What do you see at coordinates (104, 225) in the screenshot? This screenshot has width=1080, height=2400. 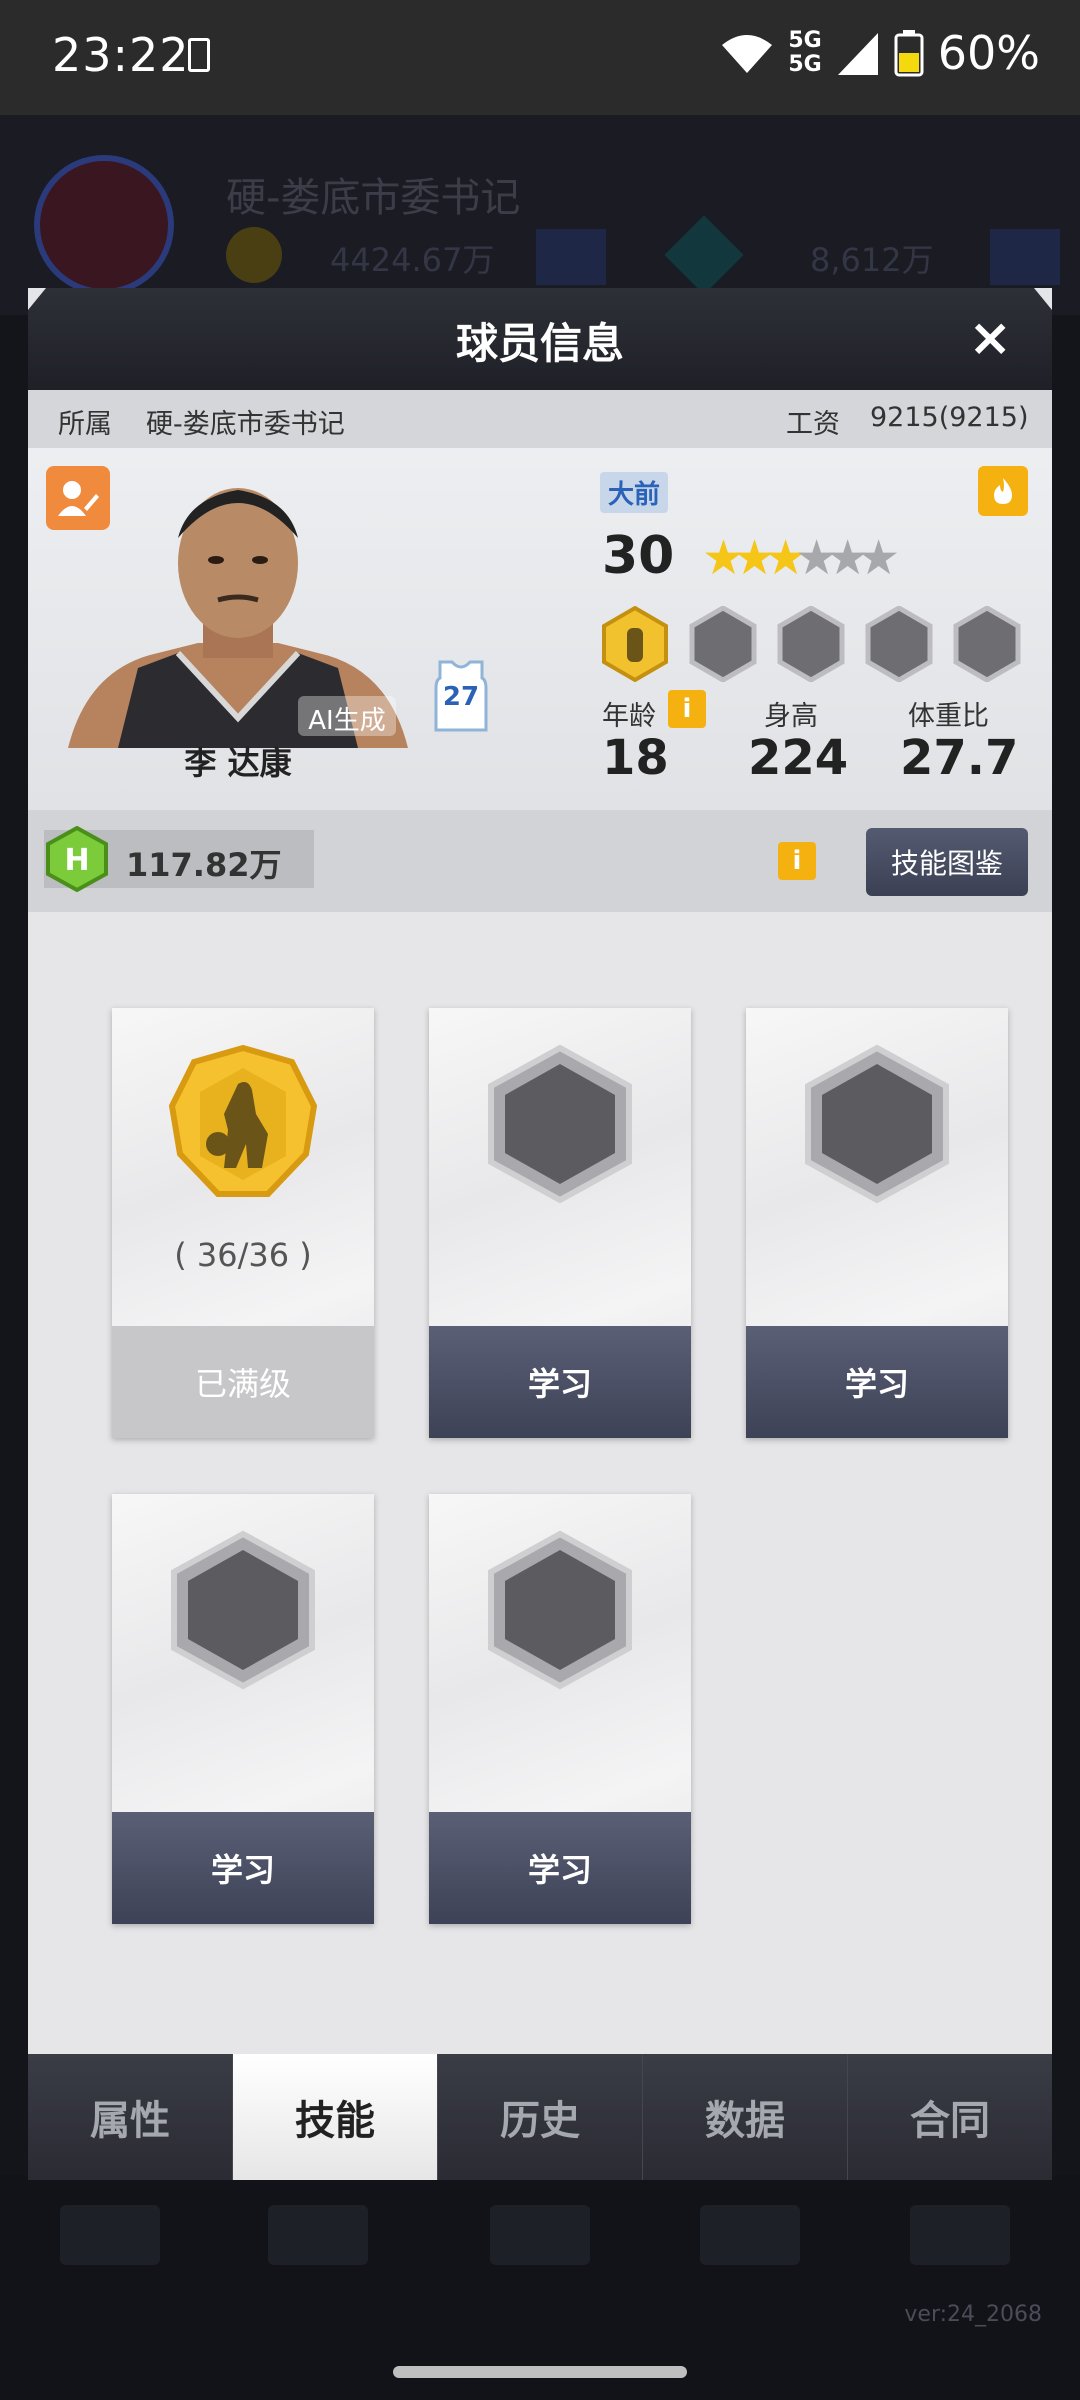 I see `team-emblem` at bounding box center [104, 225].